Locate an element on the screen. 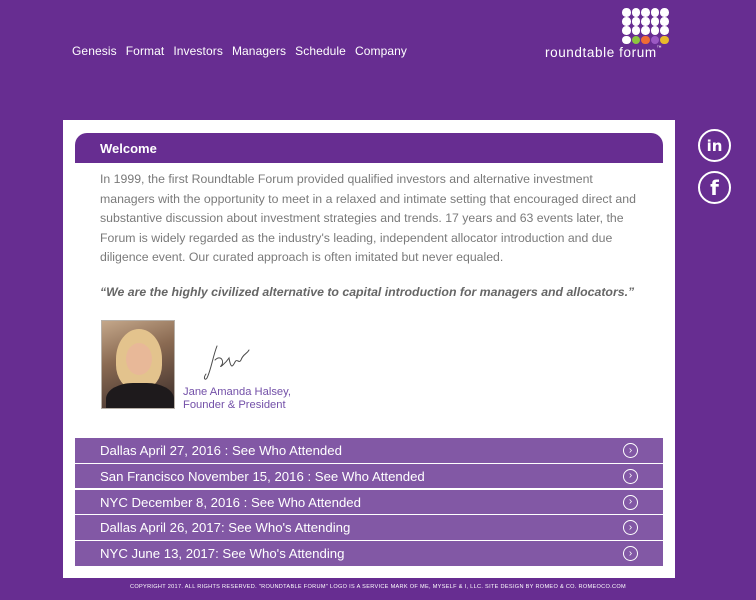 The width and height of the screenshot is (756, 600). event-label: NYC December 8, 2016 : See Who Attended is located at coordinates (230, 502).